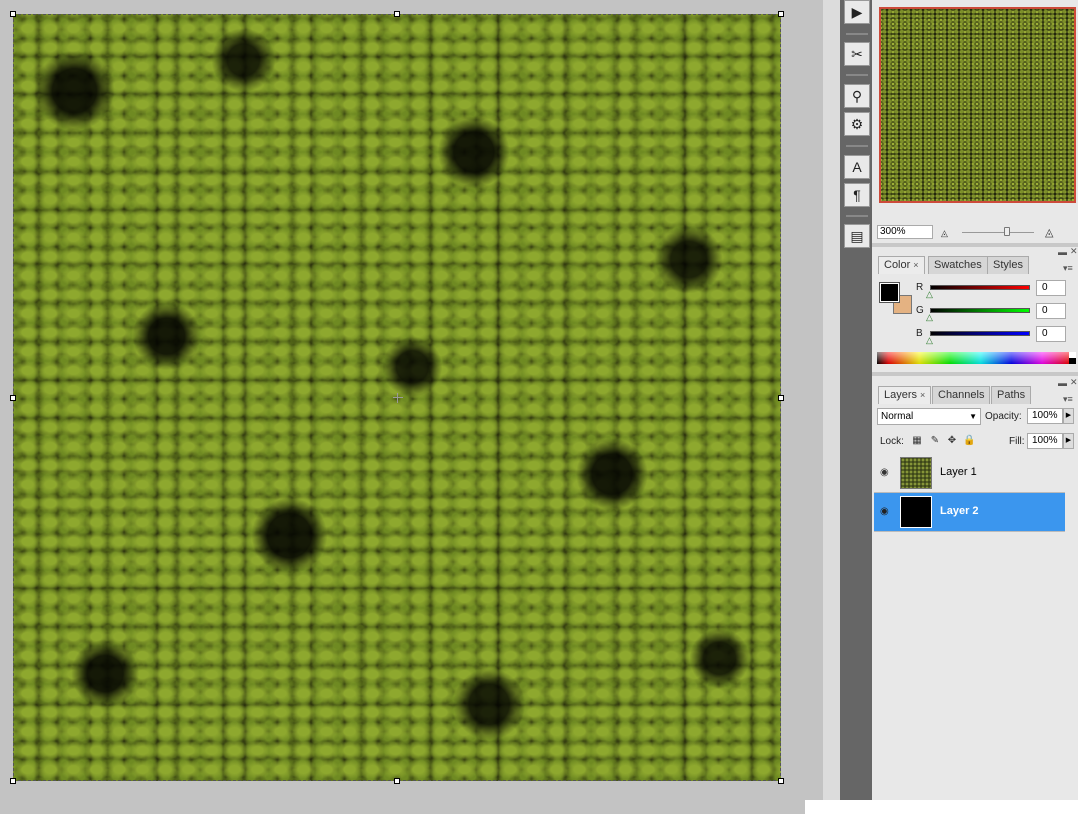 The image size is (1078, 814). What do you see at coordinates (952, 441) in the screenshot?
I see `lock-position-icon: ✥` at bounding box center [952, 441].